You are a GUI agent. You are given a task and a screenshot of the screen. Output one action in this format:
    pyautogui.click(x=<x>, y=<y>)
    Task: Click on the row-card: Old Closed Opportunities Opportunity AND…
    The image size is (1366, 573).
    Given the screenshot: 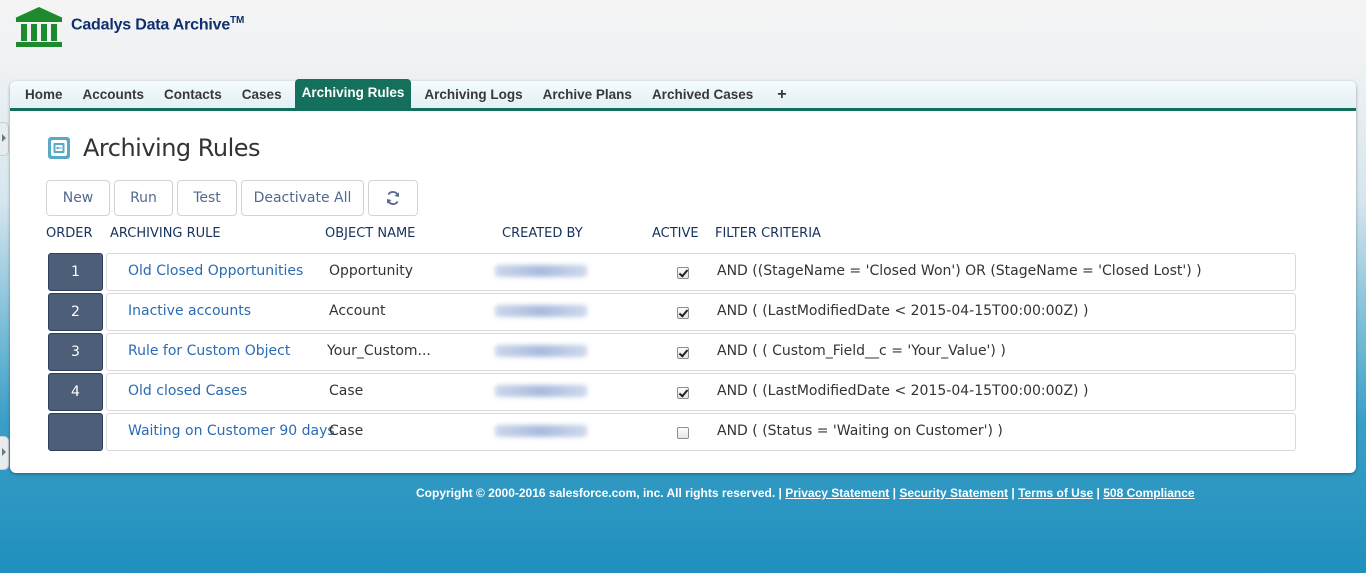 What is the action you would take?
    pyautogui.click(x=701, y=272)
    